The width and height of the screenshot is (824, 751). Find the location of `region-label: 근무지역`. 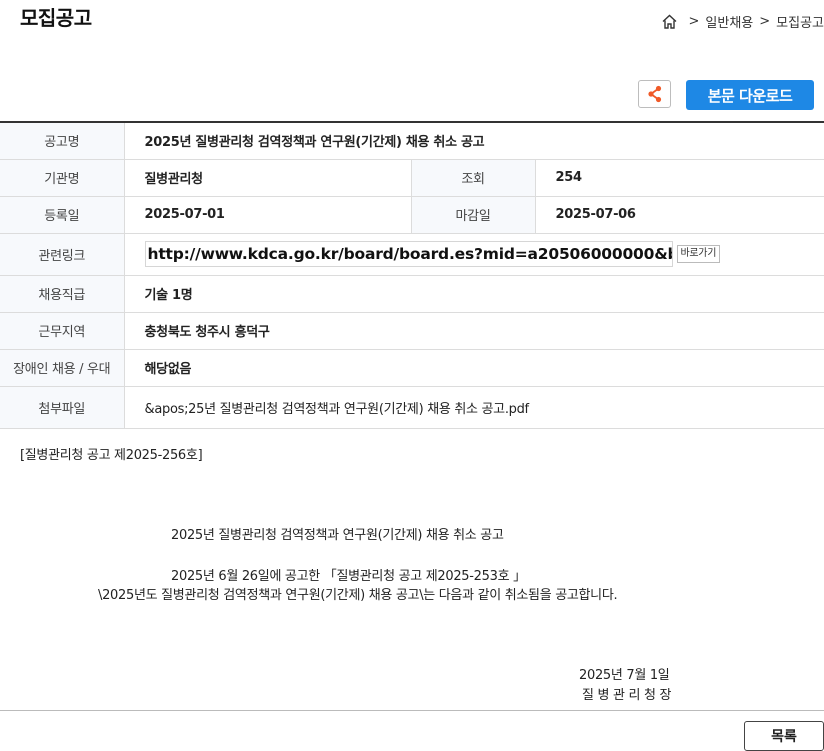

region-label: 근무지역 is located at coordinates (62, 331).